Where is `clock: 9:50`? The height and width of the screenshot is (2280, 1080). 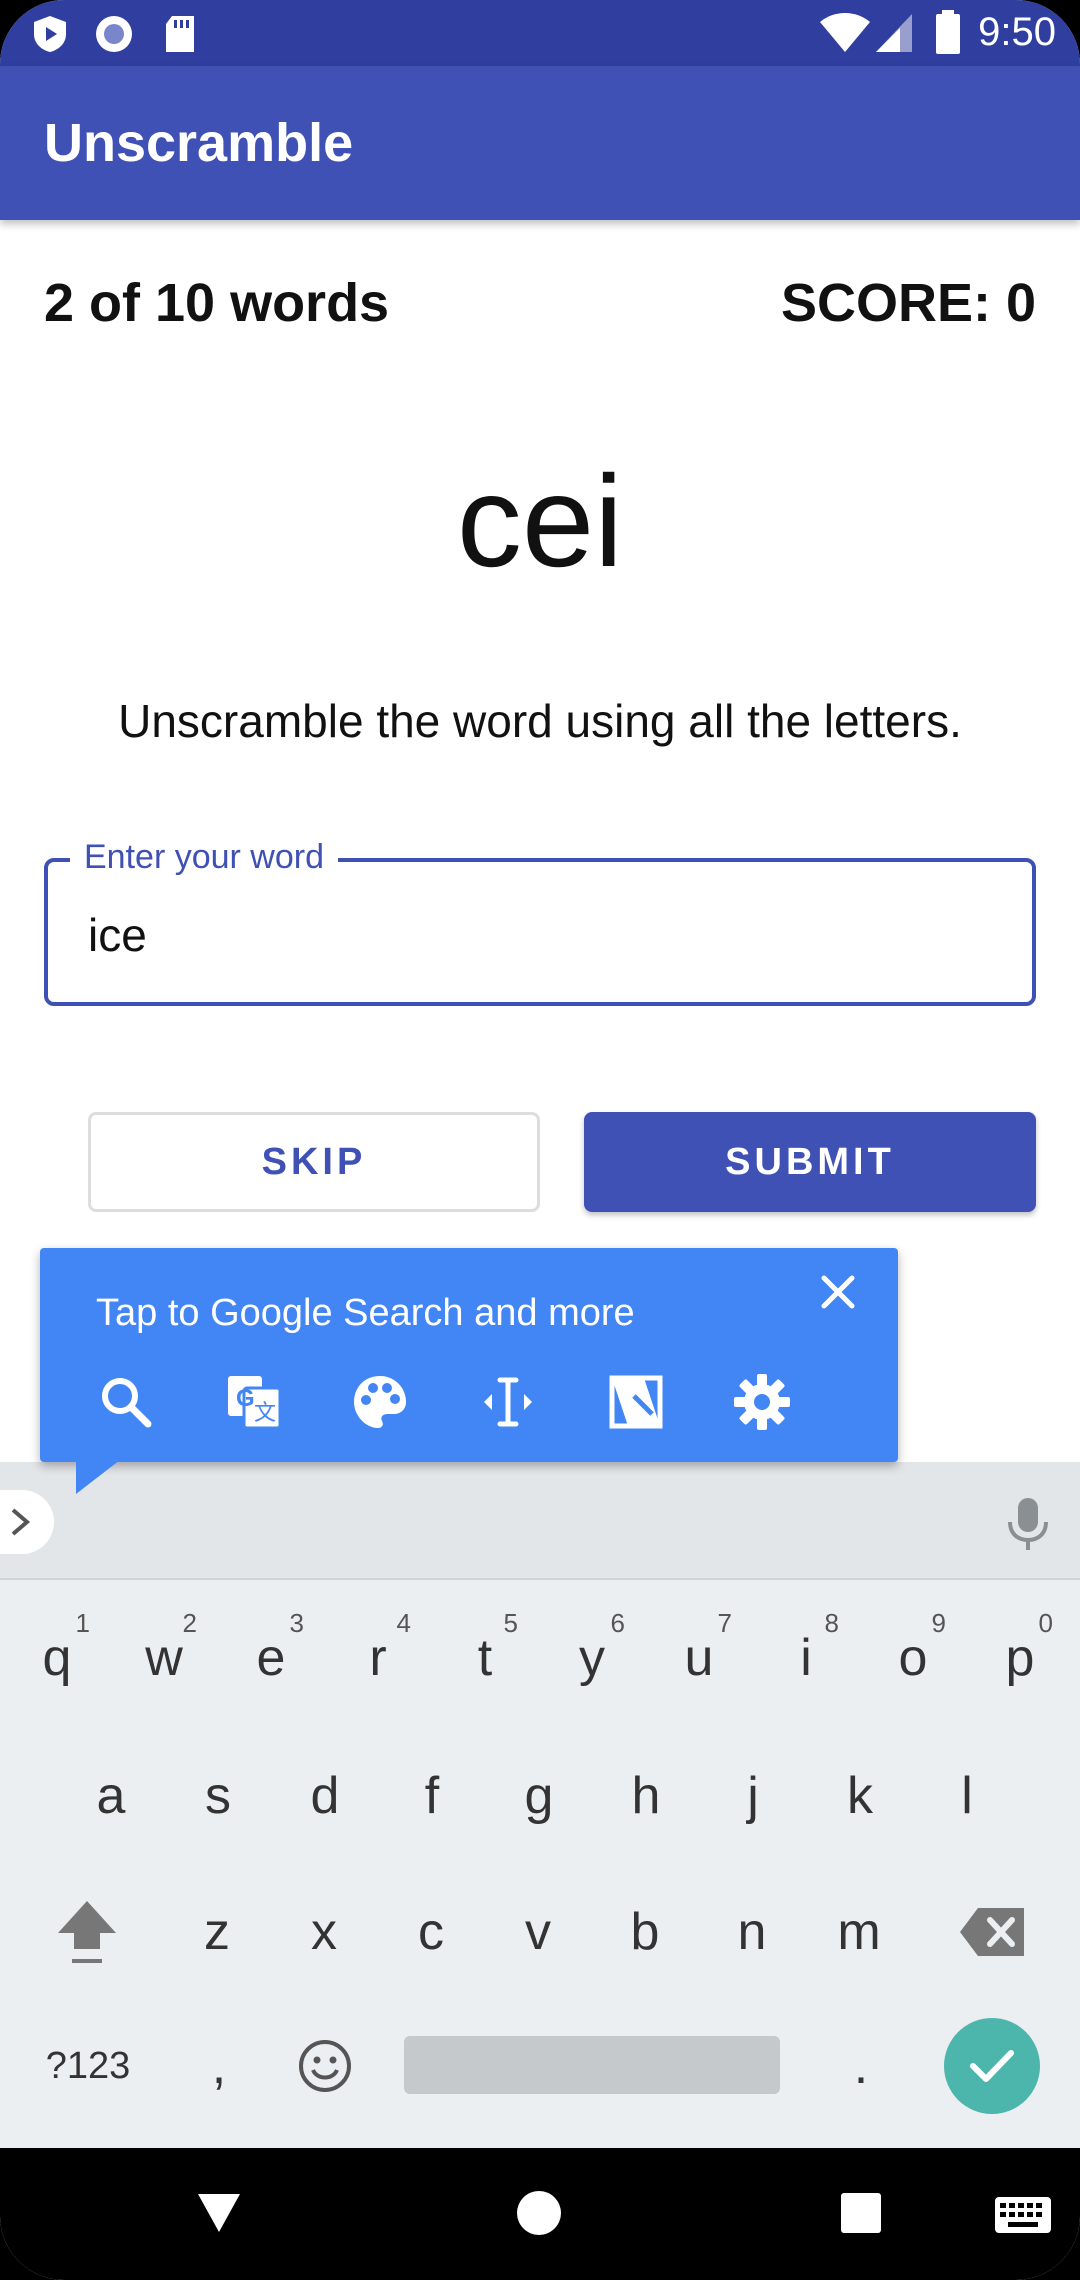
clock: 9:50 is located at coordinates (1017, 32).